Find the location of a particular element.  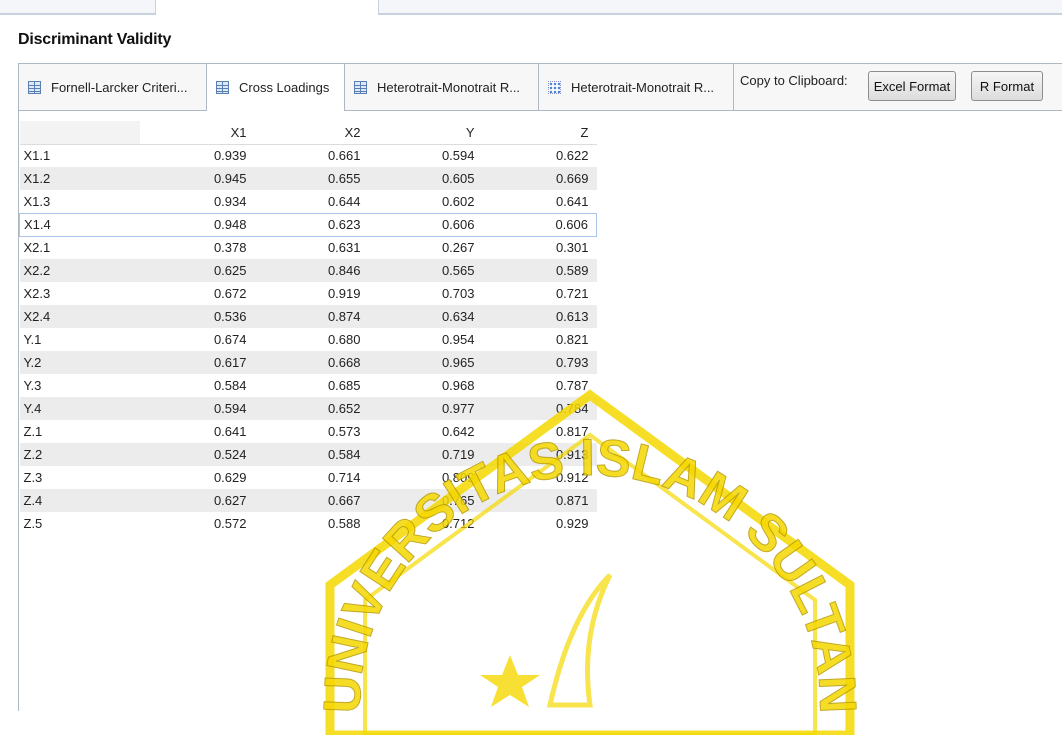

table-cell: 0.874 is located at coordinates (311, 316).